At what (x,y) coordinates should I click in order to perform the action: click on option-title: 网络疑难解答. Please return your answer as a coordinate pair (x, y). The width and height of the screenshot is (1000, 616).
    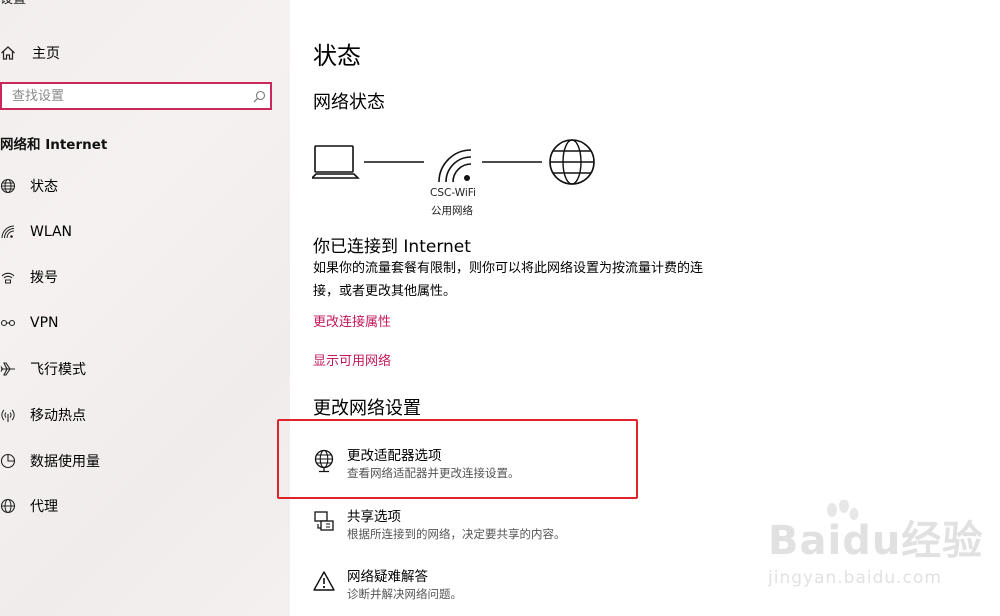
    Looking at the image, I should click on (387, 577).